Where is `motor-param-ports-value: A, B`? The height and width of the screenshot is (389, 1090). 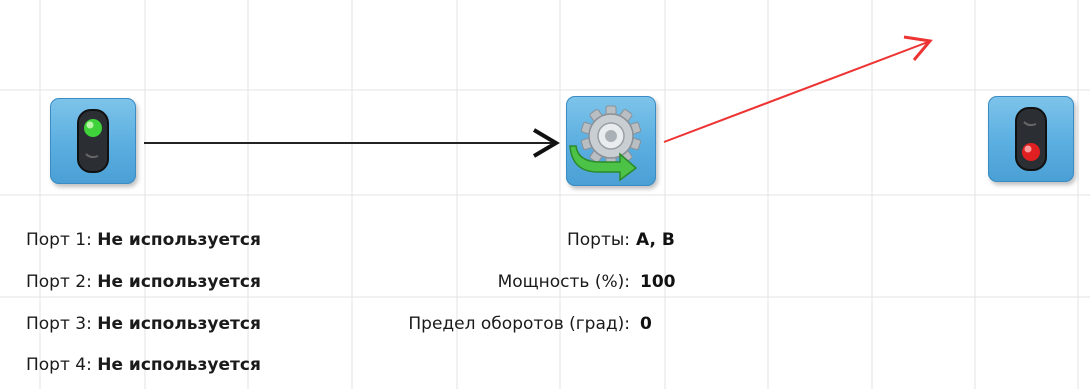
motor-param-ports-value: A, B is located at coordinates (655, 240).